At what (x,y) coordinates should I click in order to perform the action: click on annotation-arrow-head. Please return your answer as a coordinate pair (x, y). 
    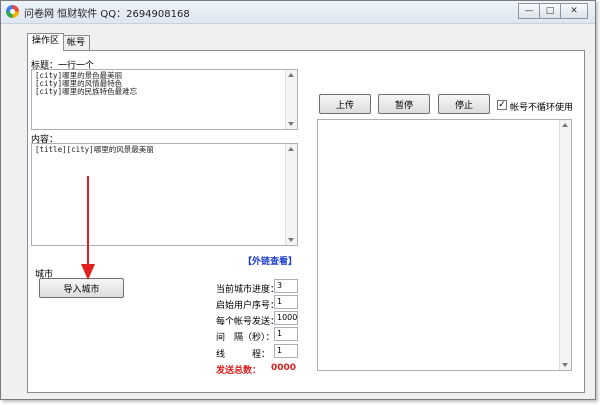
    Looking at the image, I should click on (88, 272).